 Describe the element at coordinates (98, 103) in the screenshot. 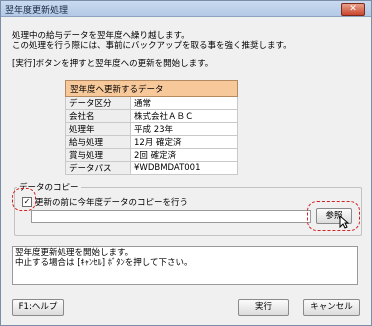

I see `row-label: データ区分` at that location.